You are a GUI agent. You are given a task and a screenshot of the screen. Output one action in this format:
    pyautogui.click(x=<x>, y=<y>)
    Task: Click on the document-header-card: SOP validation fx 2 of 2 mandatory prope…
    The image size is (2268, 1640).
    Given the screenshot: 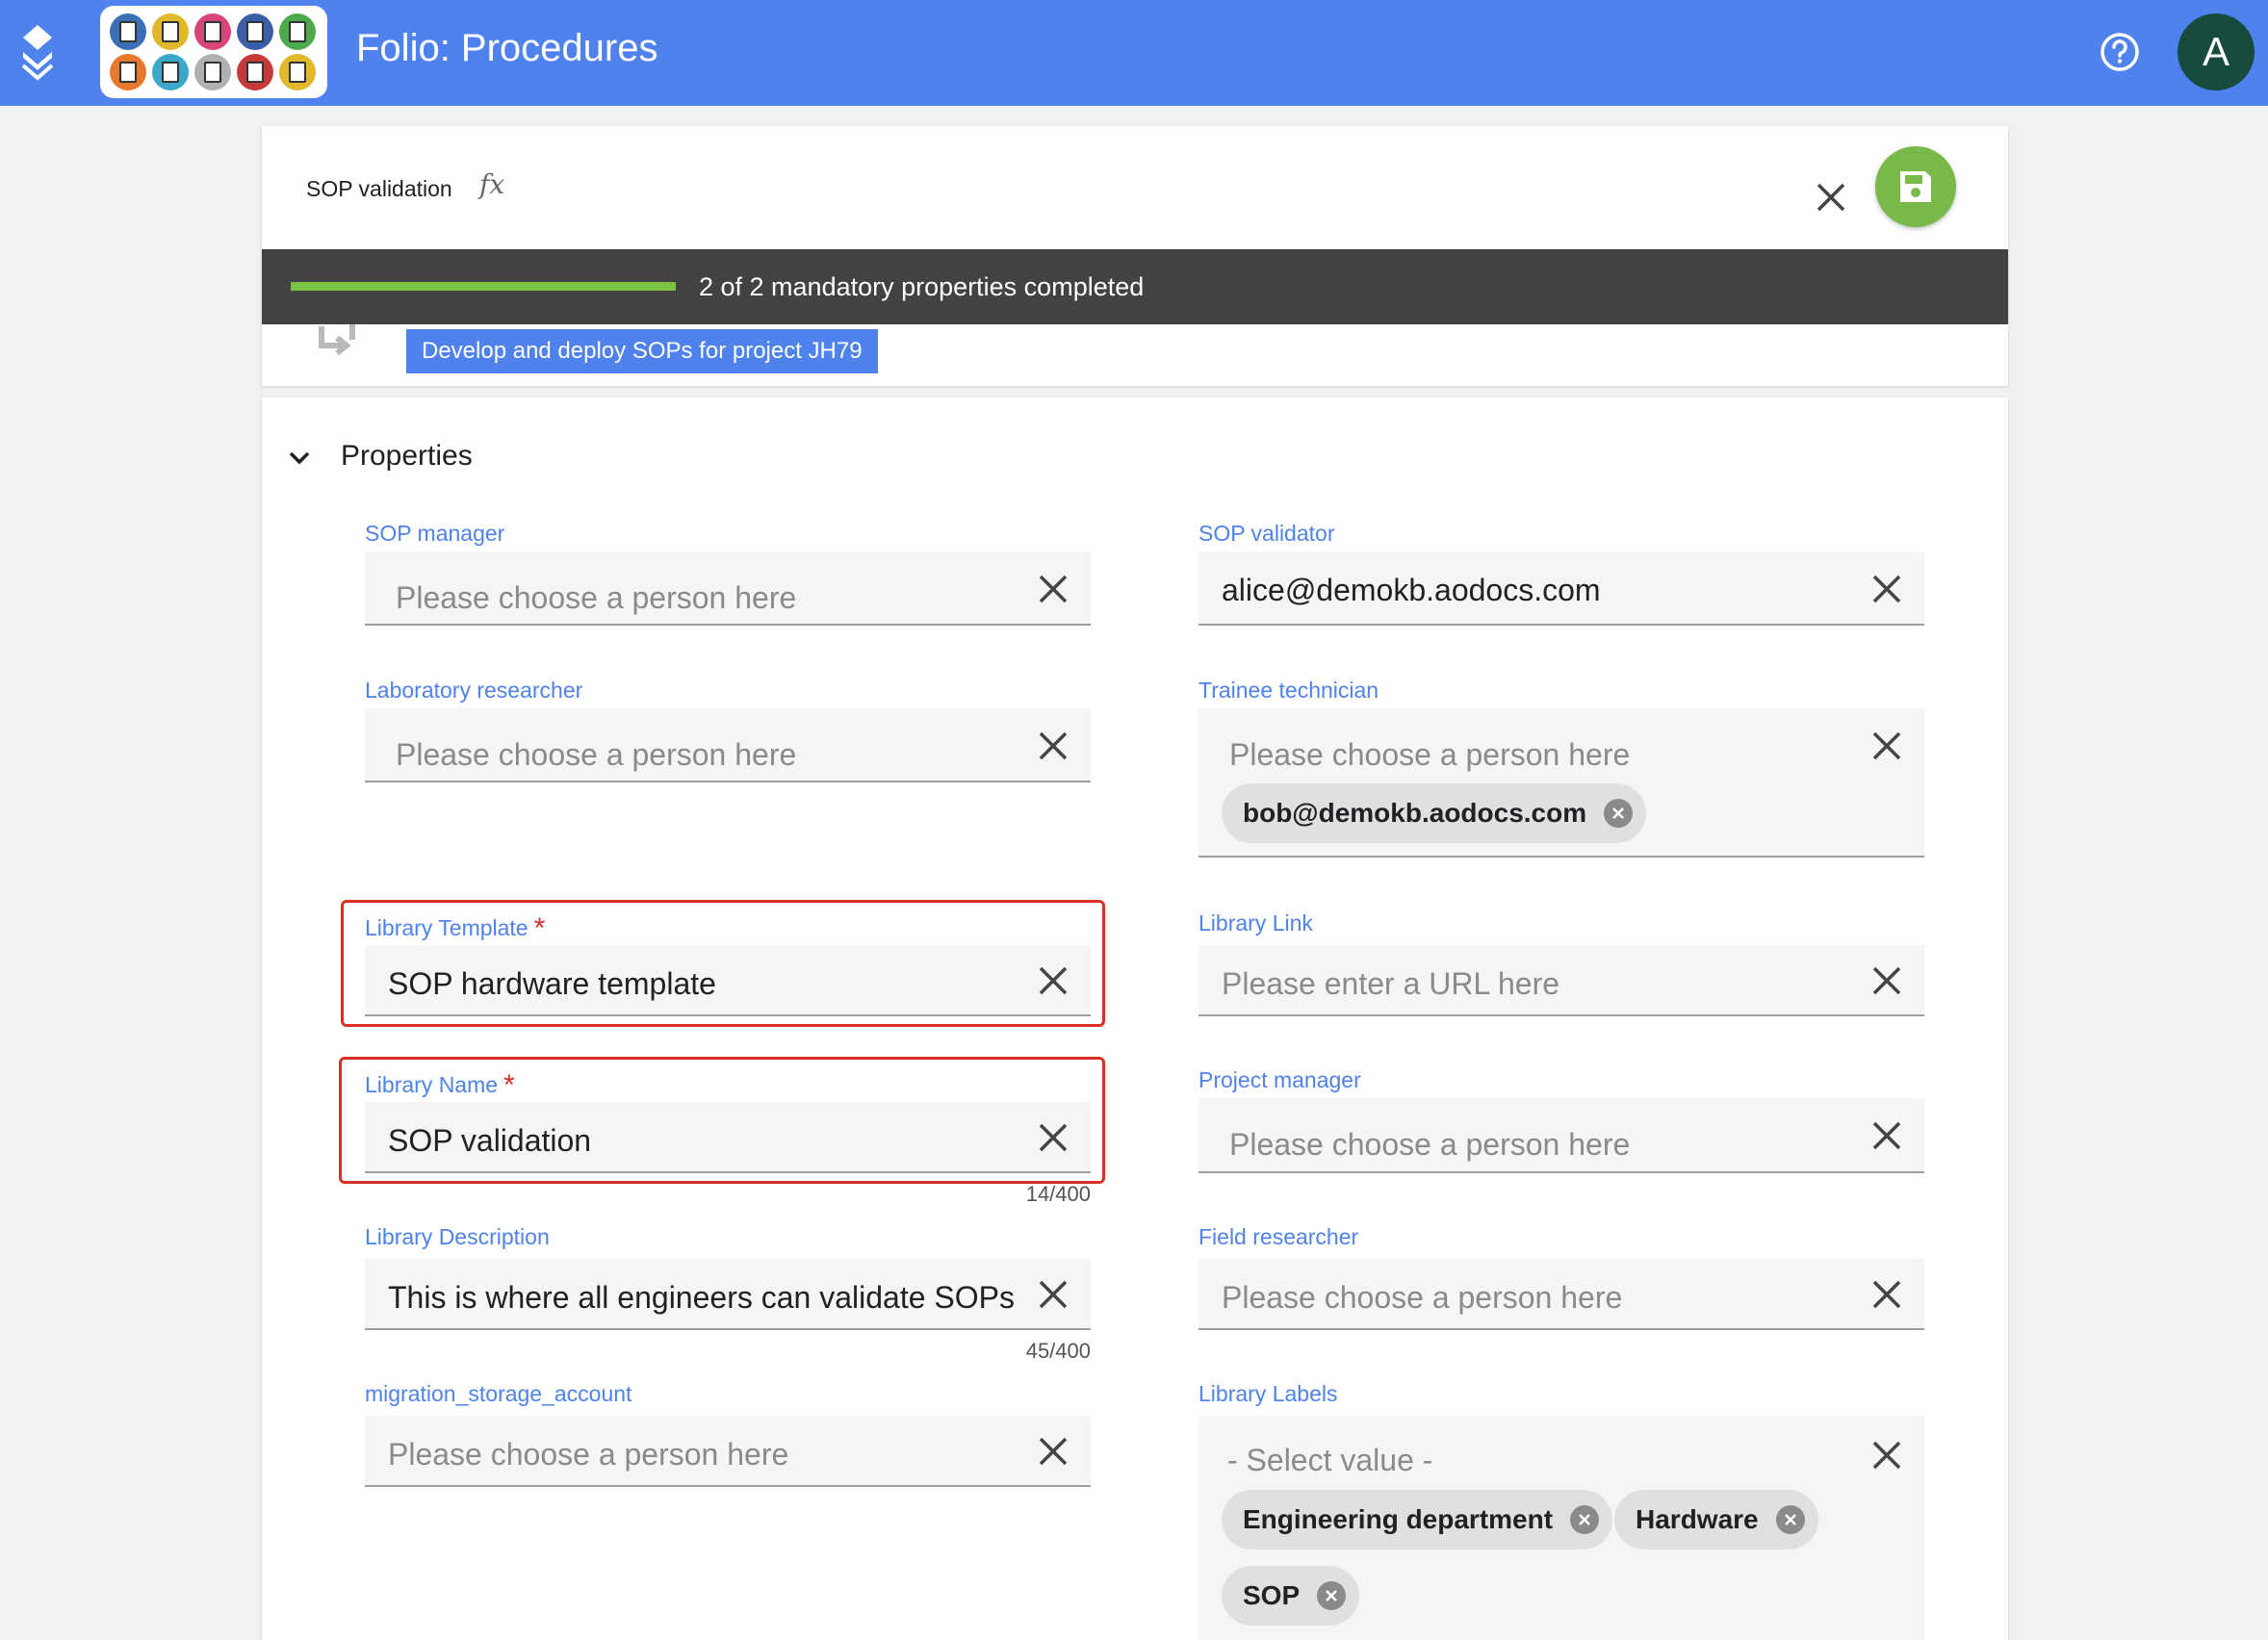 What is the action you would take?
    pyautogui.click(x=1135, y=256)
    